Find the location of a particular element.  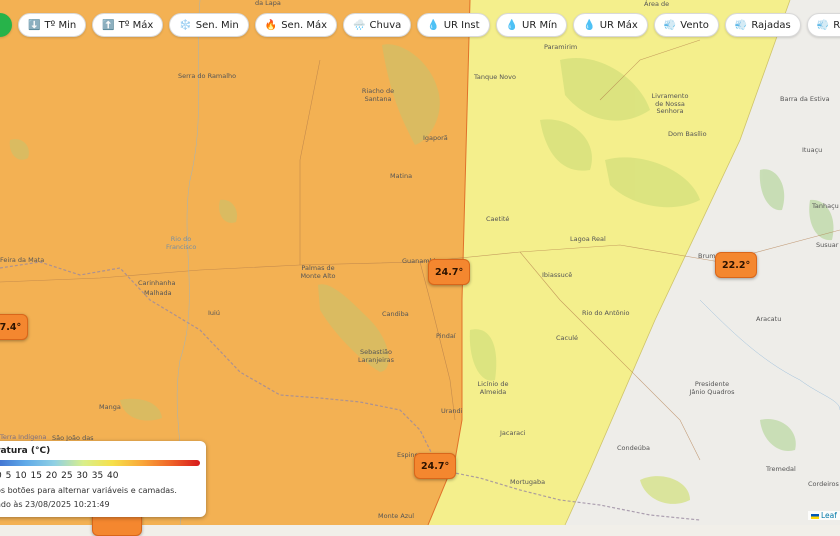

place-label: Carinhanha is located at coordinates (157, 283).